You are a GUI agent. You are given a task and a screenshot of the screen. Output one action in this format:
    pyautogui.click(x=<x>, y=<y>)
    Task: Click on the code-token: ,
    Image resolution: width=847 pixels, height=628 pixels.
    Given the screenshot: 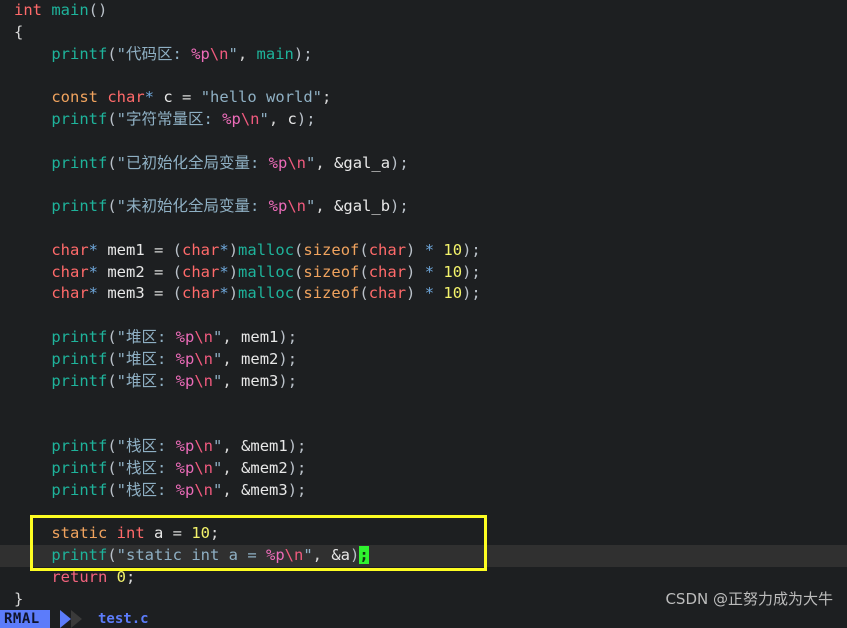 What is the action you would take?
    pyautogui.click(x=232, y=380)
    